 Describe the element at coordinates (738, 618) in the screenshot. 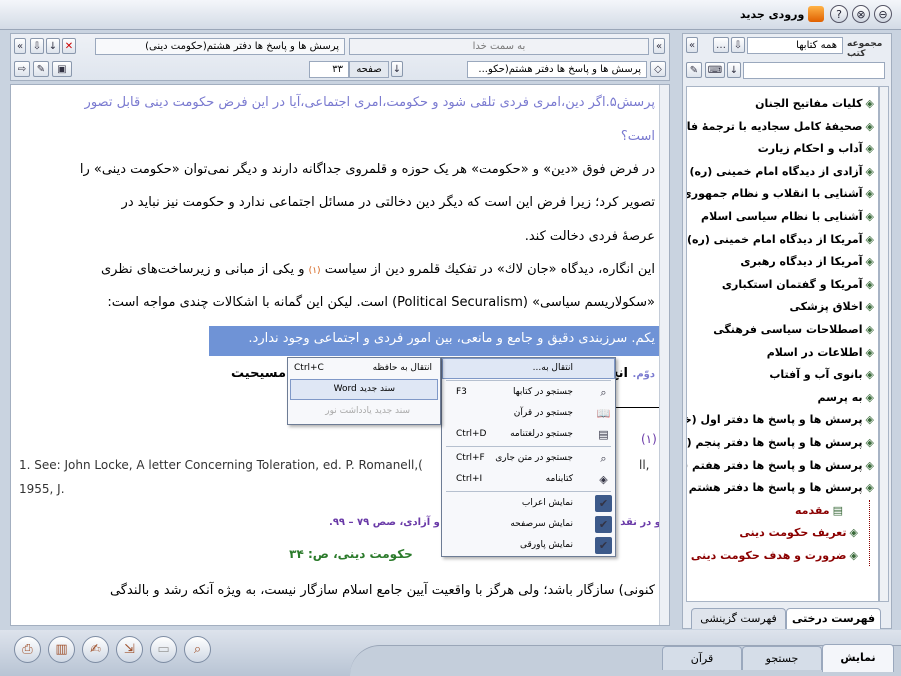

I see `tab-selective-list: فهرست گزینشی` at that location.